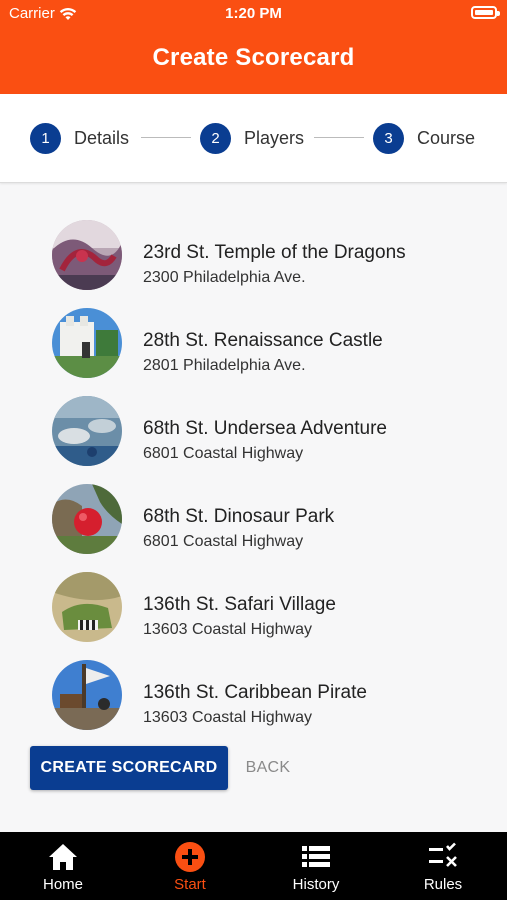 This screenshot has width=507, height=900. I want to click on course-name: 23rd St. Temple of the Dragons, so click(274, 252).